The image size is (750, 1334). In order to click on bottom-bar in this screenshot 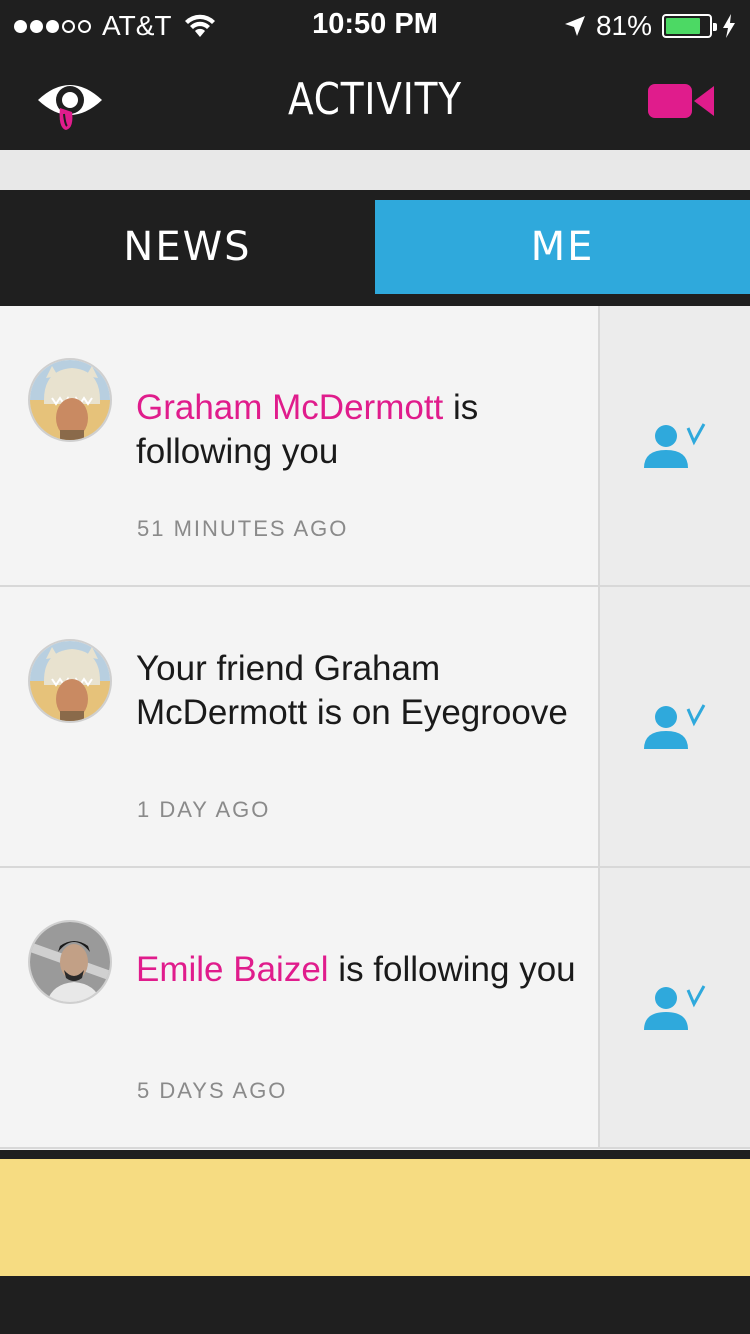, I will do `click(375, 1305)`.